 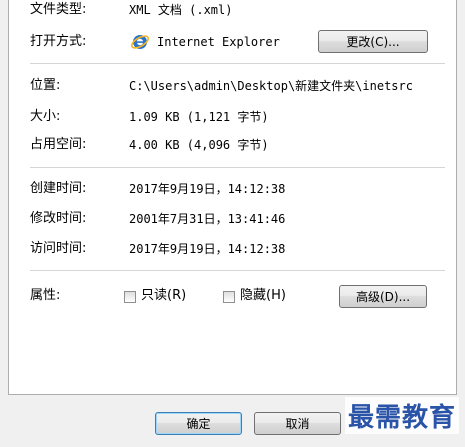 I want to click on location-label: 位置:, so click(x=45, y=85).